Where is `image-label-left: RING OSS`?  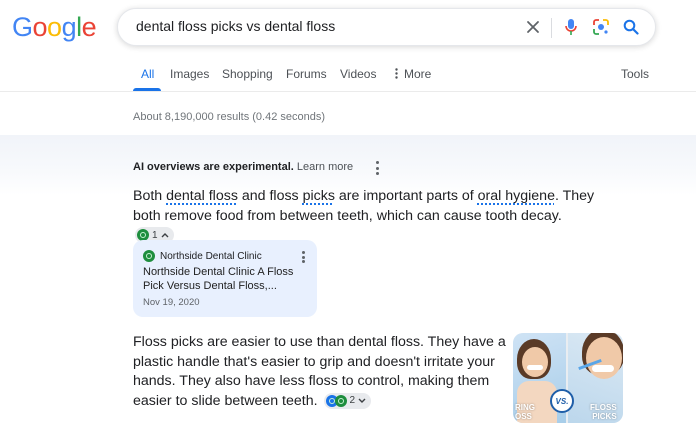 image-label-left: RING OSS is located at coordinates (525, 412).